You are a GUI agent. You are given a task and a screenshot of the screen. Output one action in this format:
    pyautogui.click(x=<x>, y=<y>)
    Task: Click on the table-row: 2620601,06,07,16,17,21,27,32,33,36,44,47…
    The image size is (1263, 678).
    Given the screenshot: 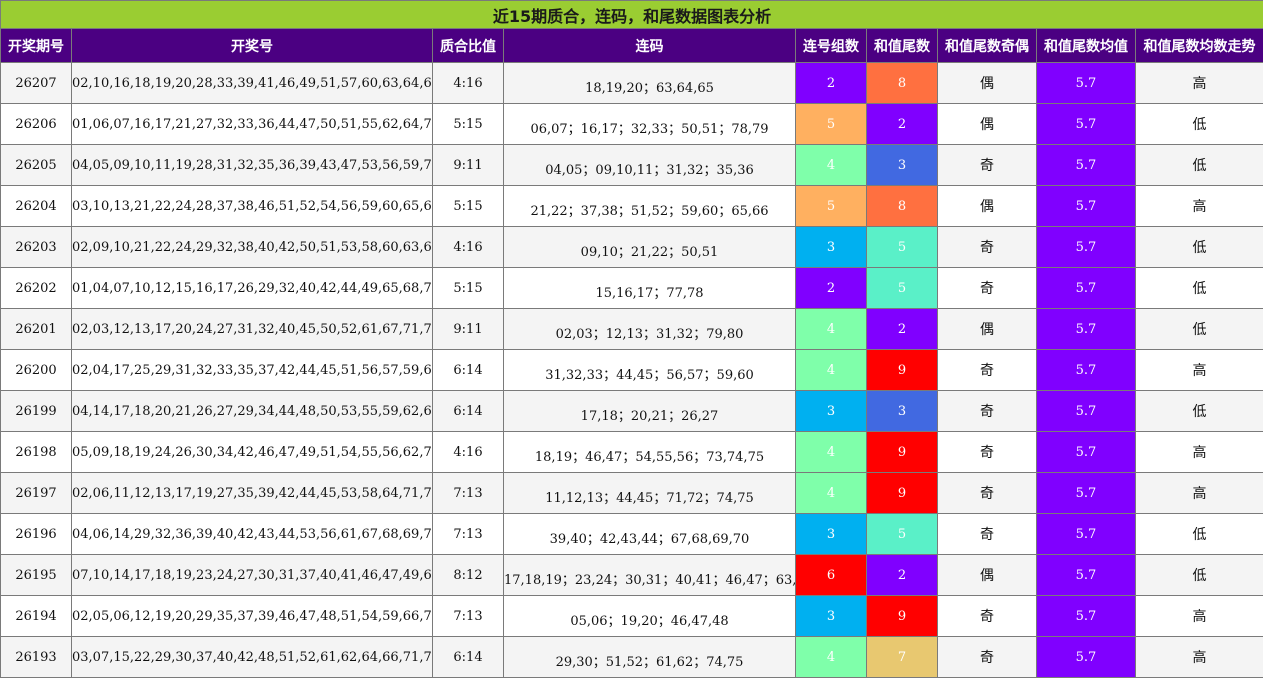 What is the action you would take?
    pyautogui.click(x=632, y=124)
    